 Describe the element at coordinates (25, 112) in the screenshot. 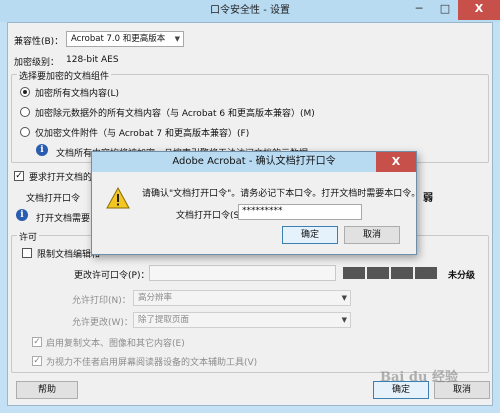

I see `radio-encrypt-except-metadata` at that location.